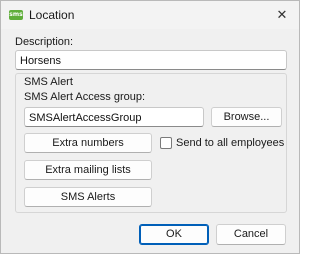  Describe the element at coordinates (52, 15) in the screenshot. I see `window-title: Location` at that location.